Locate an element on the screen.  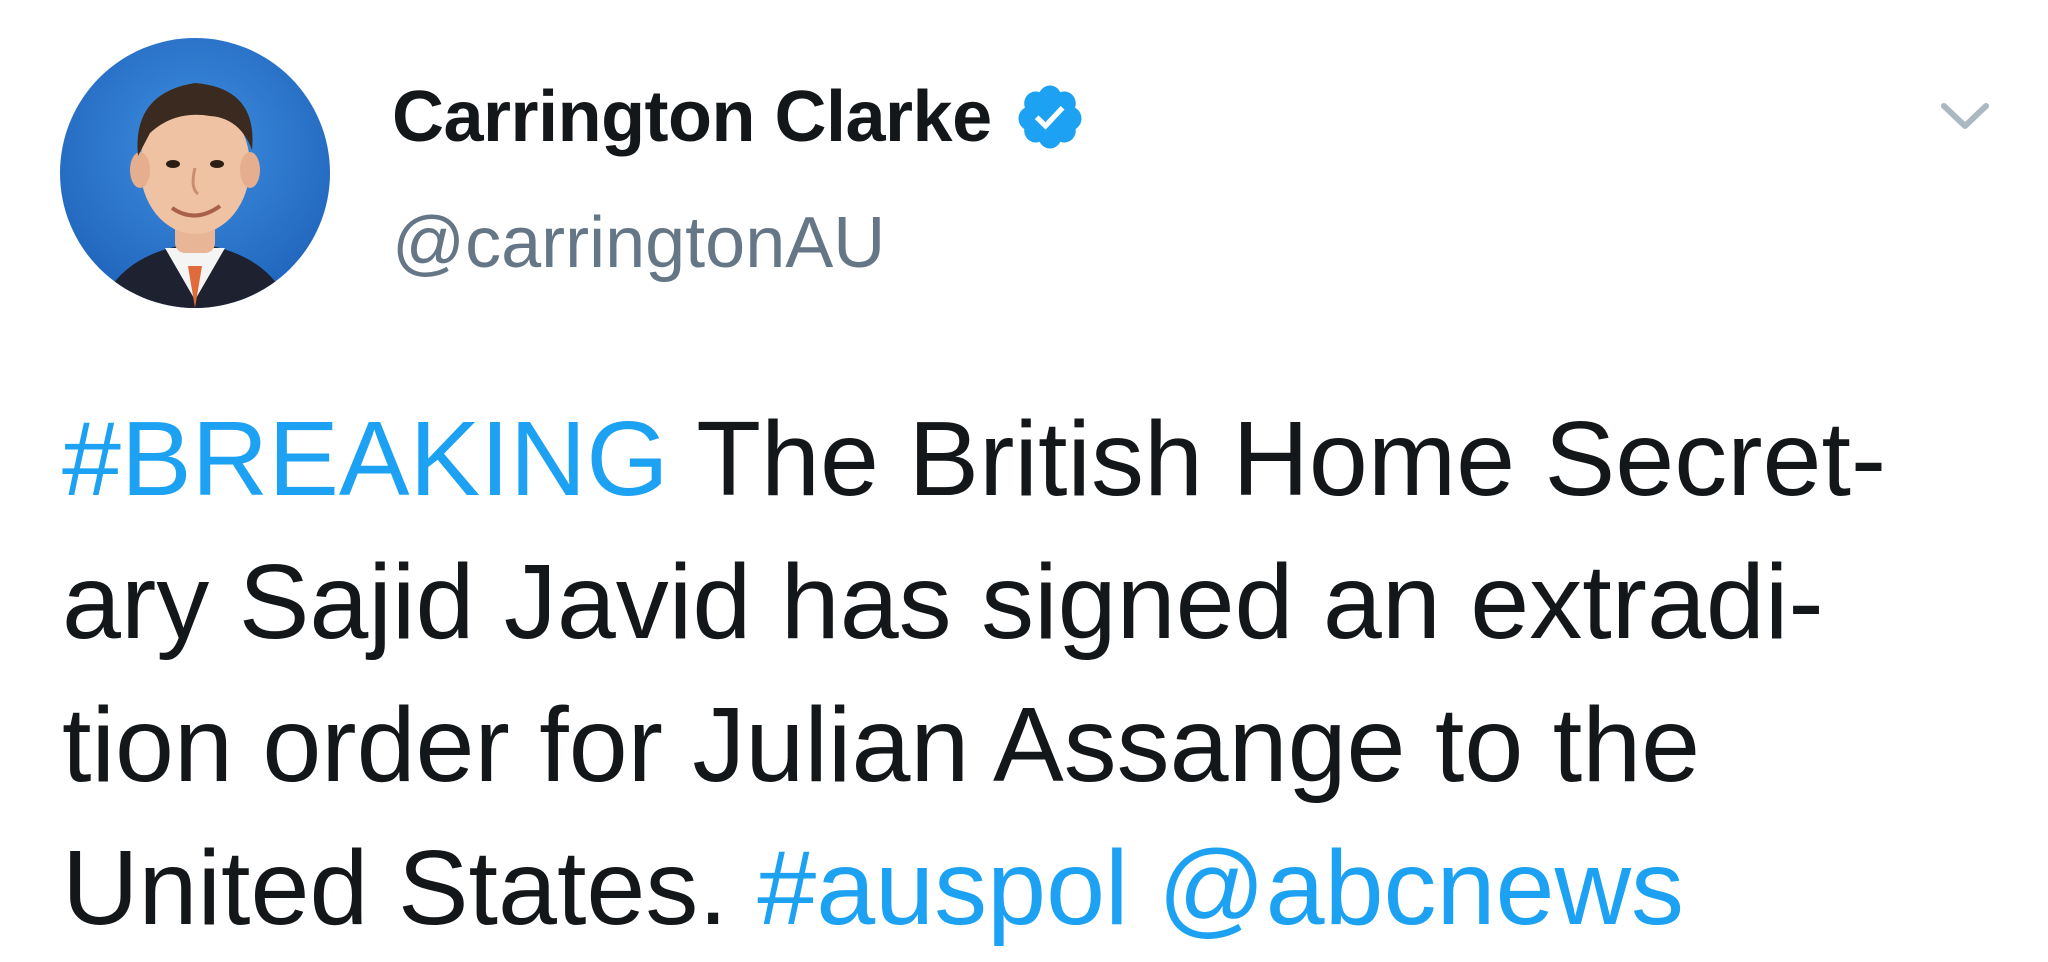
tweet-text-segment: United States. is located at coordinates (410, 888).